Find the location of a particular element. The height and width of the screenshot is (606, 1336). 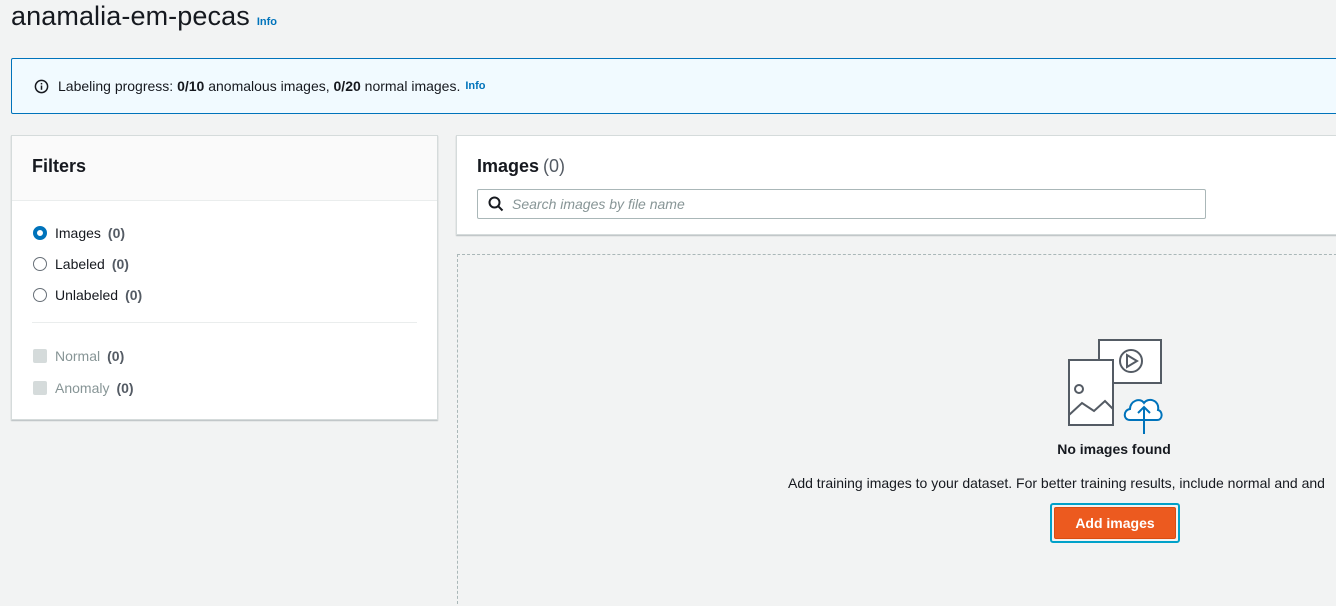

checkbox-normal is located at coordinates (40, 356).